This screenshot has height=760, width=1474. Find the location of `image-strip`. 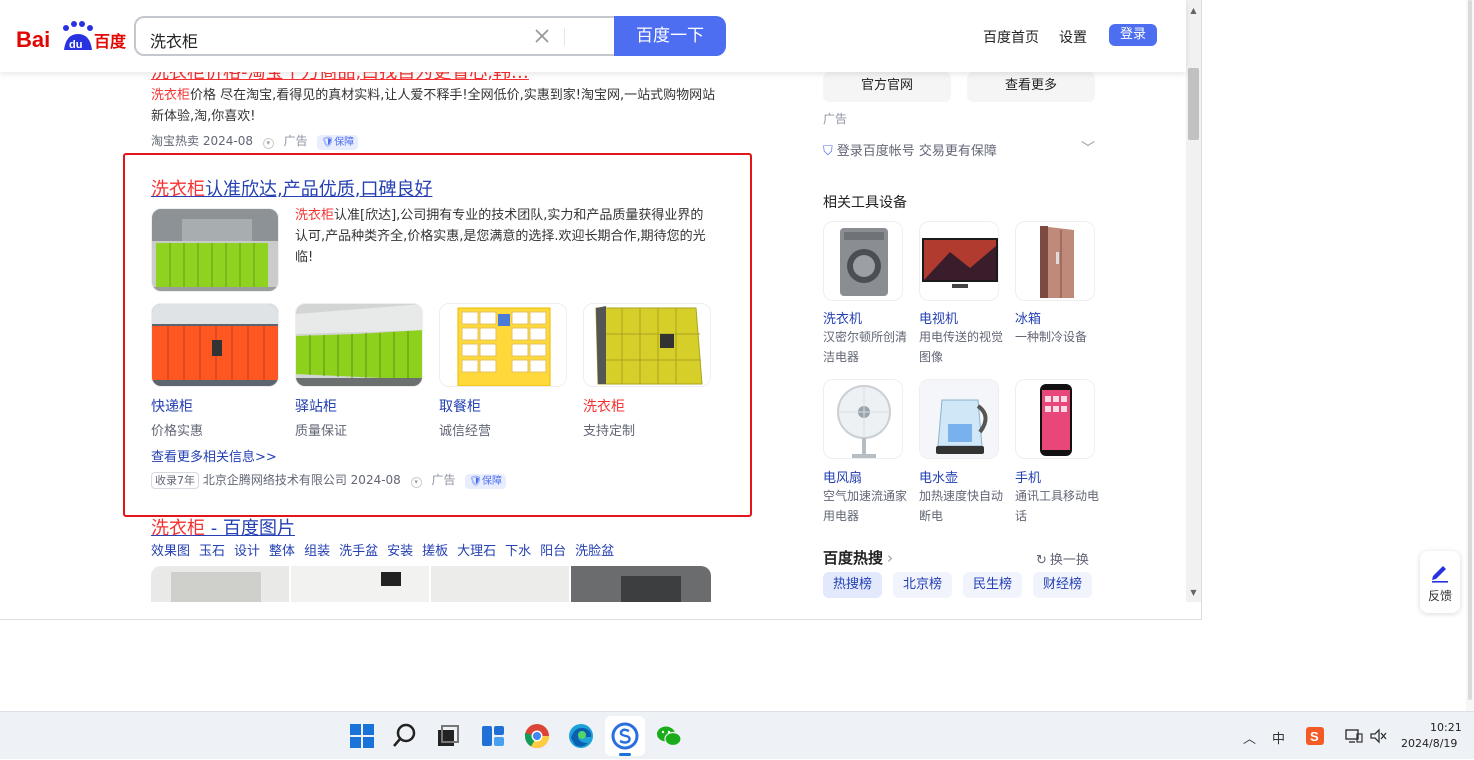

image-strip is located at coordinates (431, 584).